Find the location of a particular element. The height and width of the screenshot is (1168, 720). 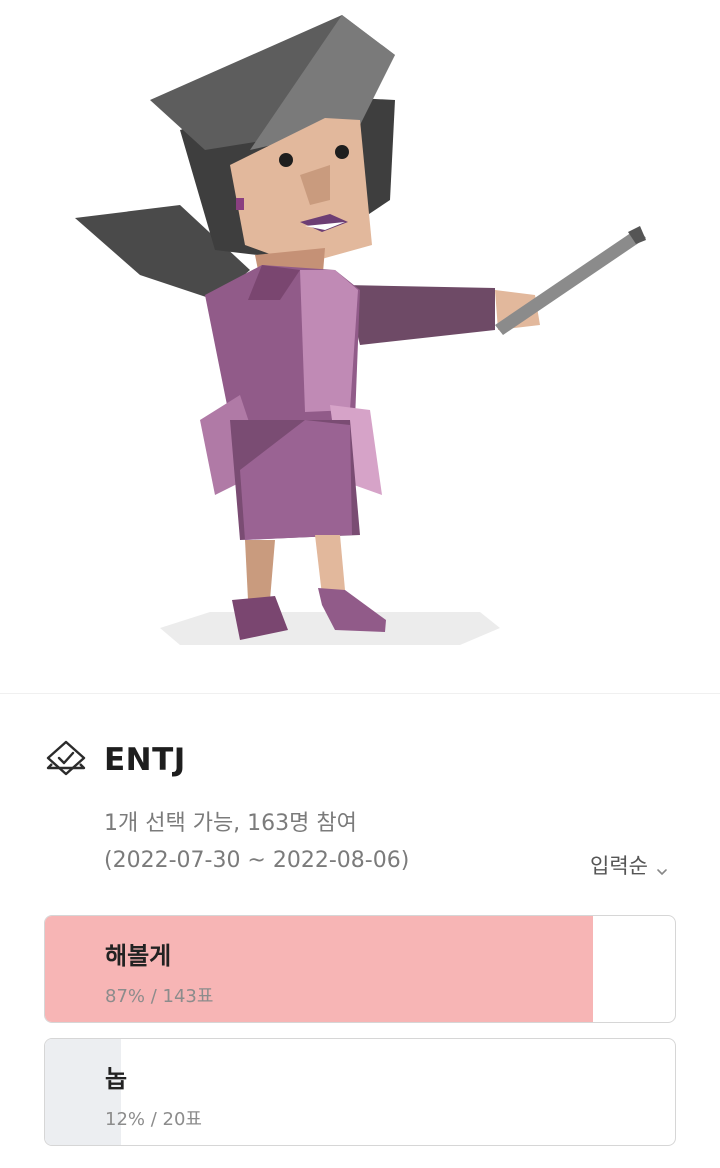

poll-meta-participation: 1개 선택 가능, 163명 참여 is located at coordinates (230, 823).